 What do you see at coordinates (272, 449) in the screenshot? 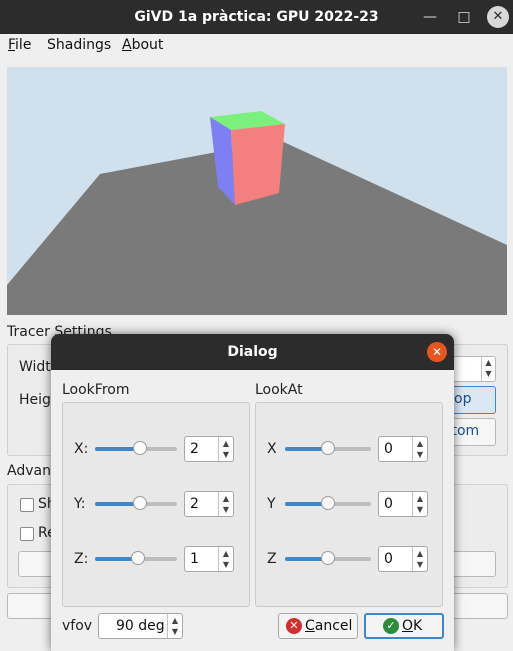
I see `lookat-x-label: X` at bounding box center [272, 449].